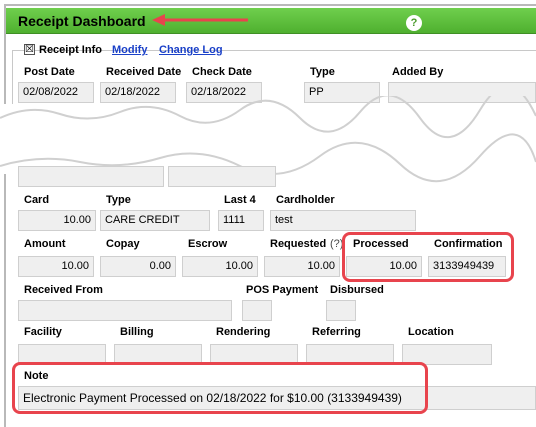  I want to click on location-label: Location, so click(431, 332).